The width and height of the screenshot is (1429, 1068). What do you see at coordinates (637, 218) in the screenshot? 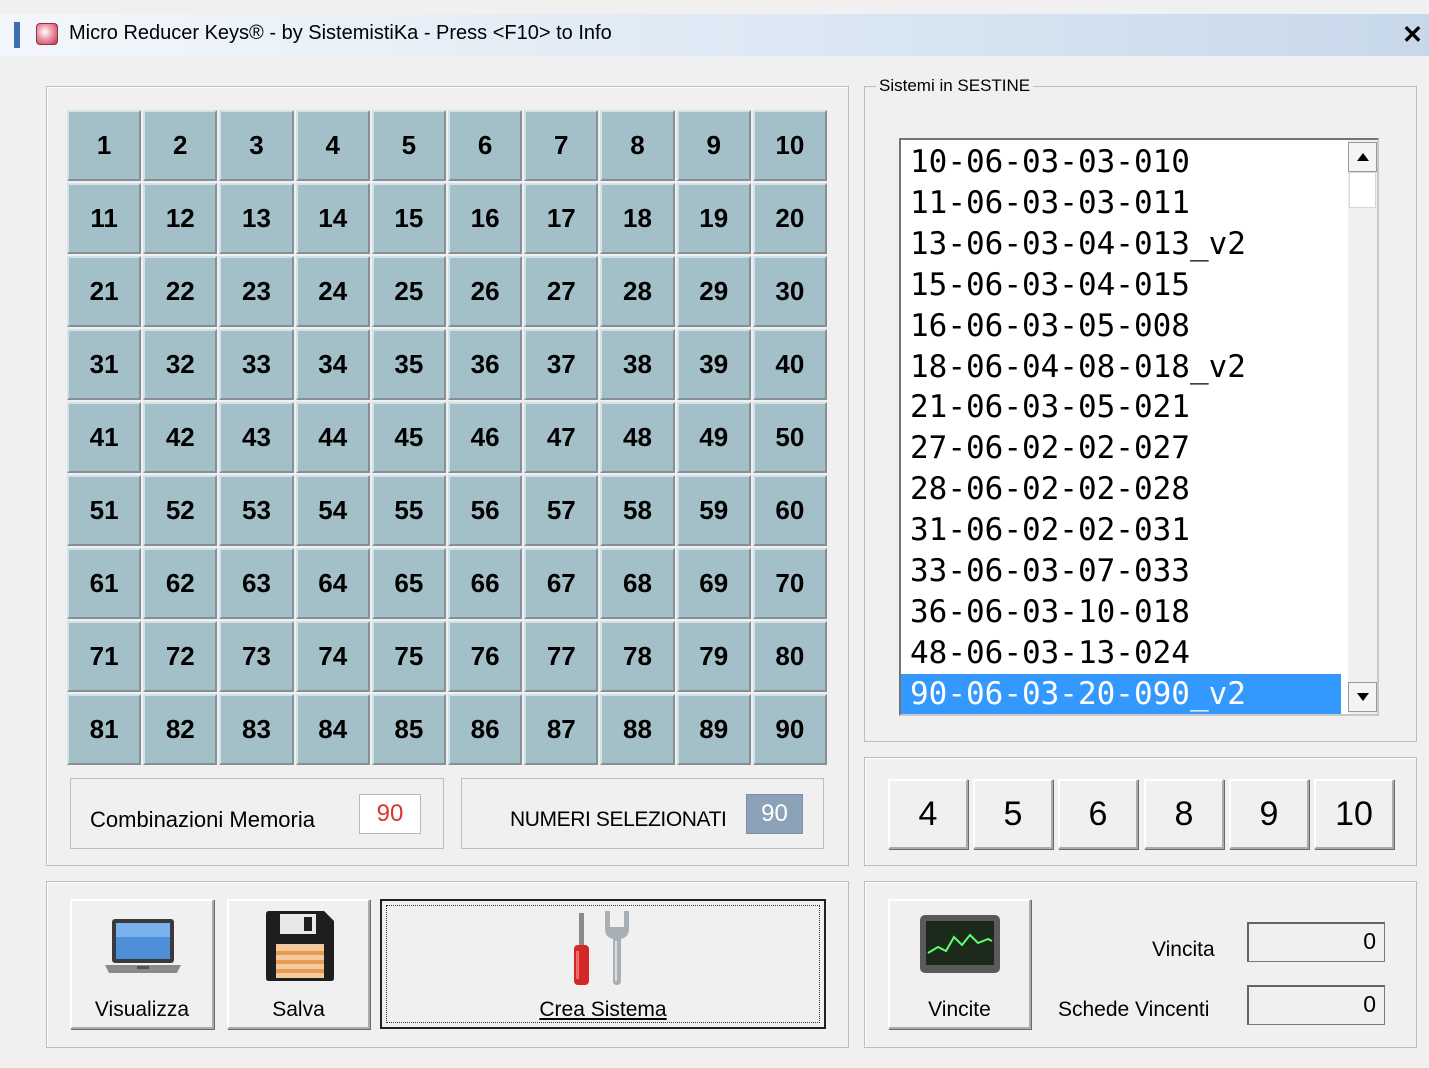
I see `number-button-18: 18` at bounding box center [637, 218].